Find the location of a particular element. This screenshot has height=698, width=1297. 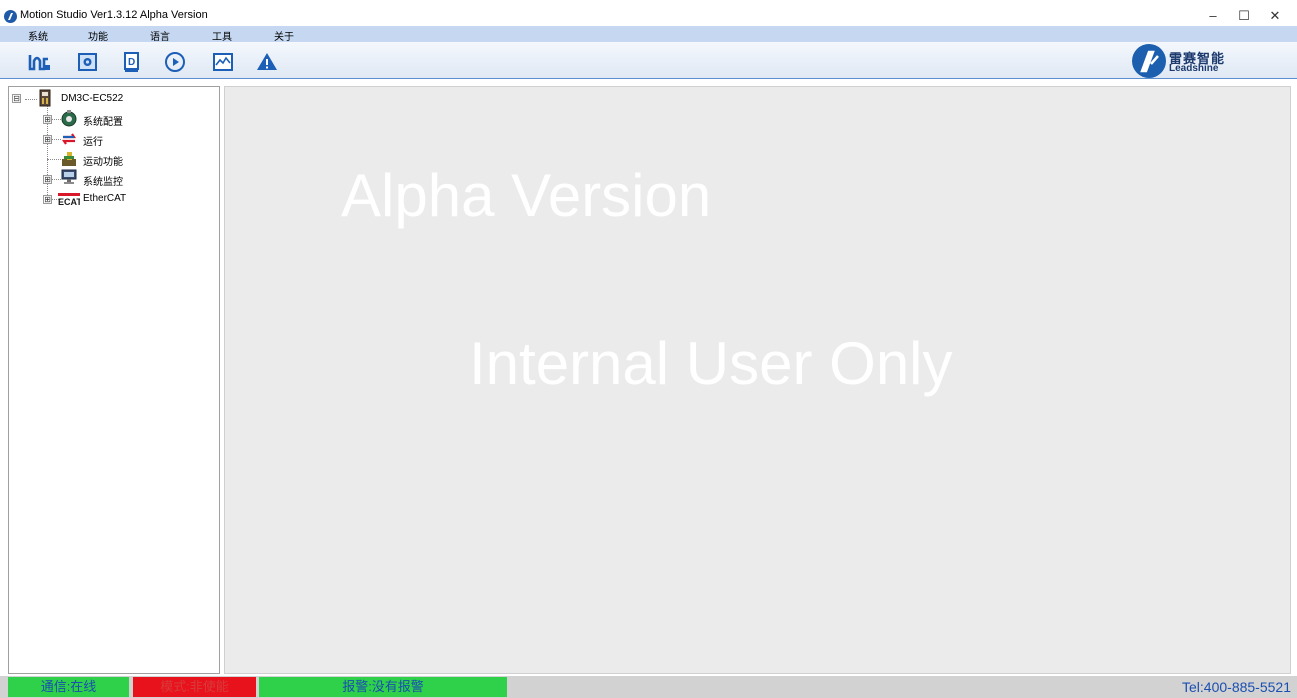

tree-root: ⊟ DM3C-EC522 is located at coordinates (114, 98).